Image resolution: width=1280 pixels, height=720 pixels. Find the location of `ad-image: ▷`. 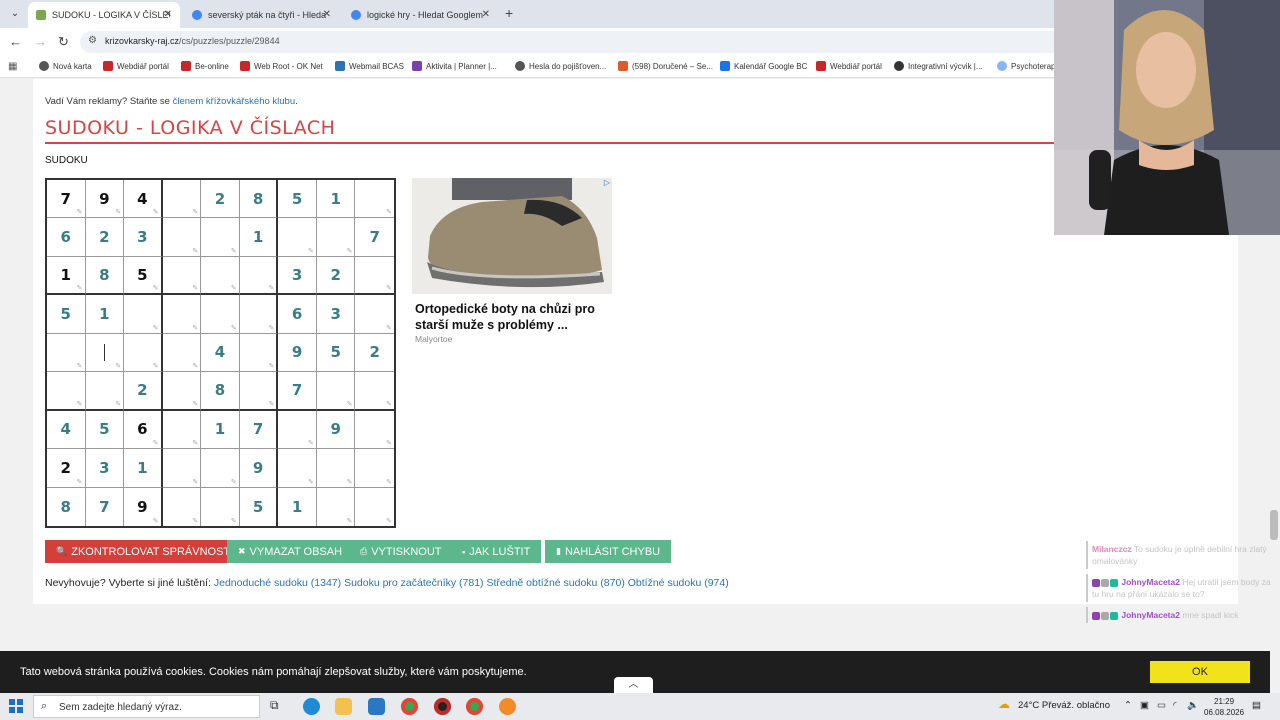

ad-image: ▷ is located at coordinates (512, 236).